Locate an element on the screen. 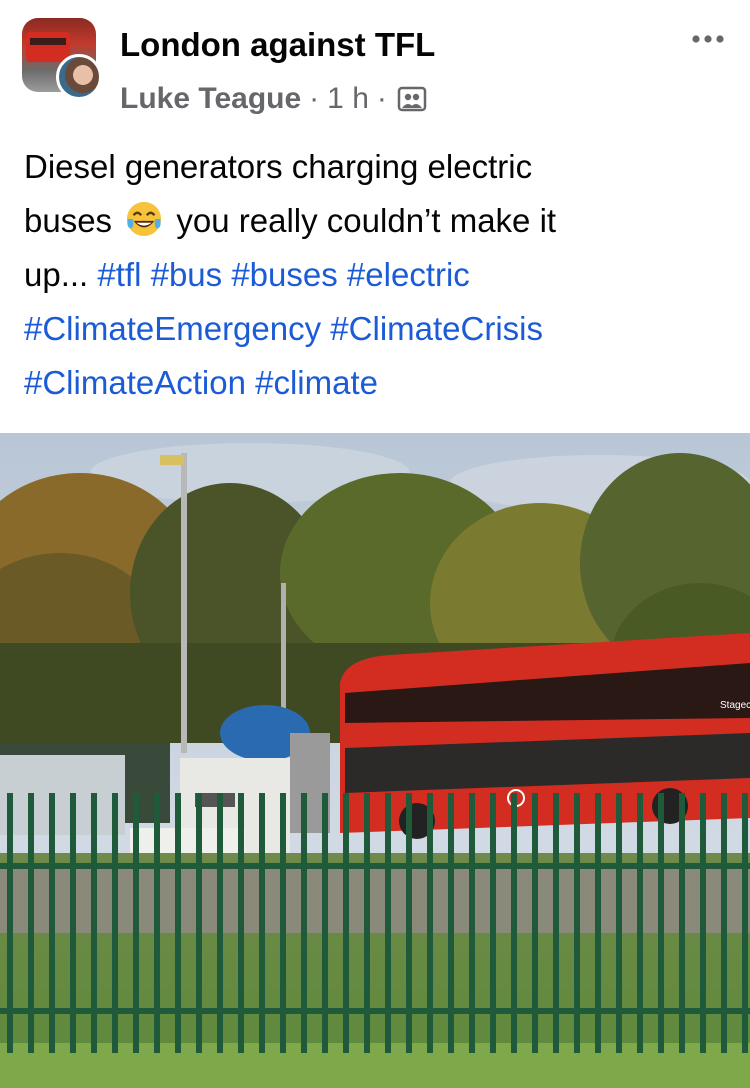 Image resolution: width=750 pixels, height=1088 pixels. author-name-link: Luke Teague is located at coordinates (210, 99).